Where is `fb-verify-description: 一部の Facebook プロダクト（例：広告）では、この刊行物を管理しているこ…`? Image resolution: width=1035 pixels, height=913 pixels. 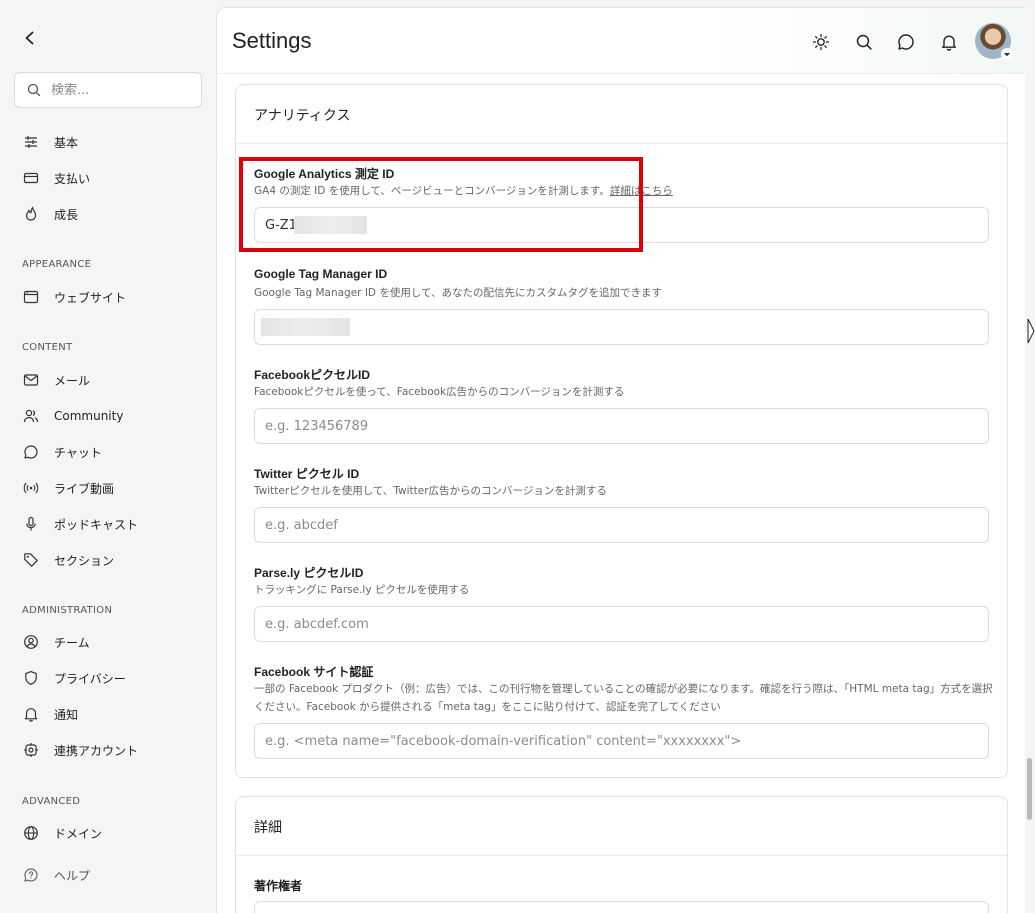 fb-verify-description: 一部の Facebook プロダクト（例：広告）では、この刊行物を管理しているこ… is located at coordinates (624, 698).